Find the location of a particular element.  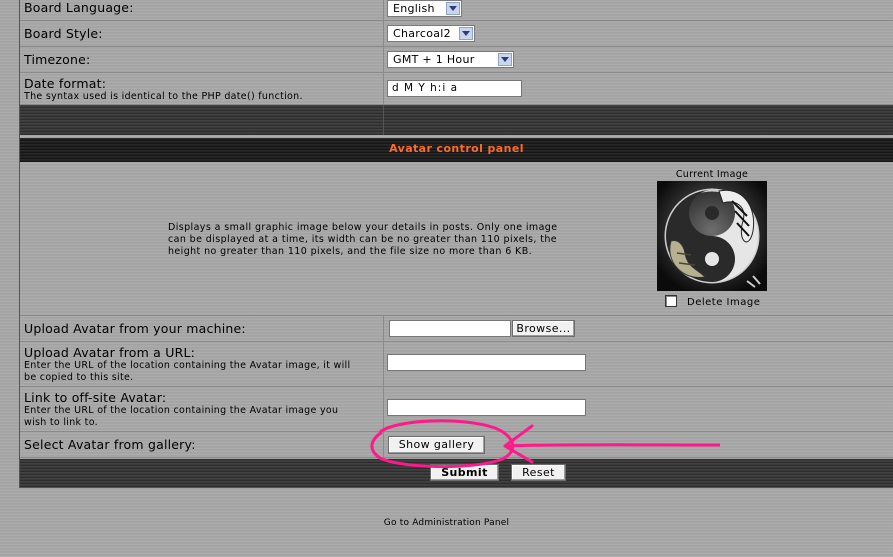

upload-url-help-line: be copied to this site. is located at coordinates (79, 377).